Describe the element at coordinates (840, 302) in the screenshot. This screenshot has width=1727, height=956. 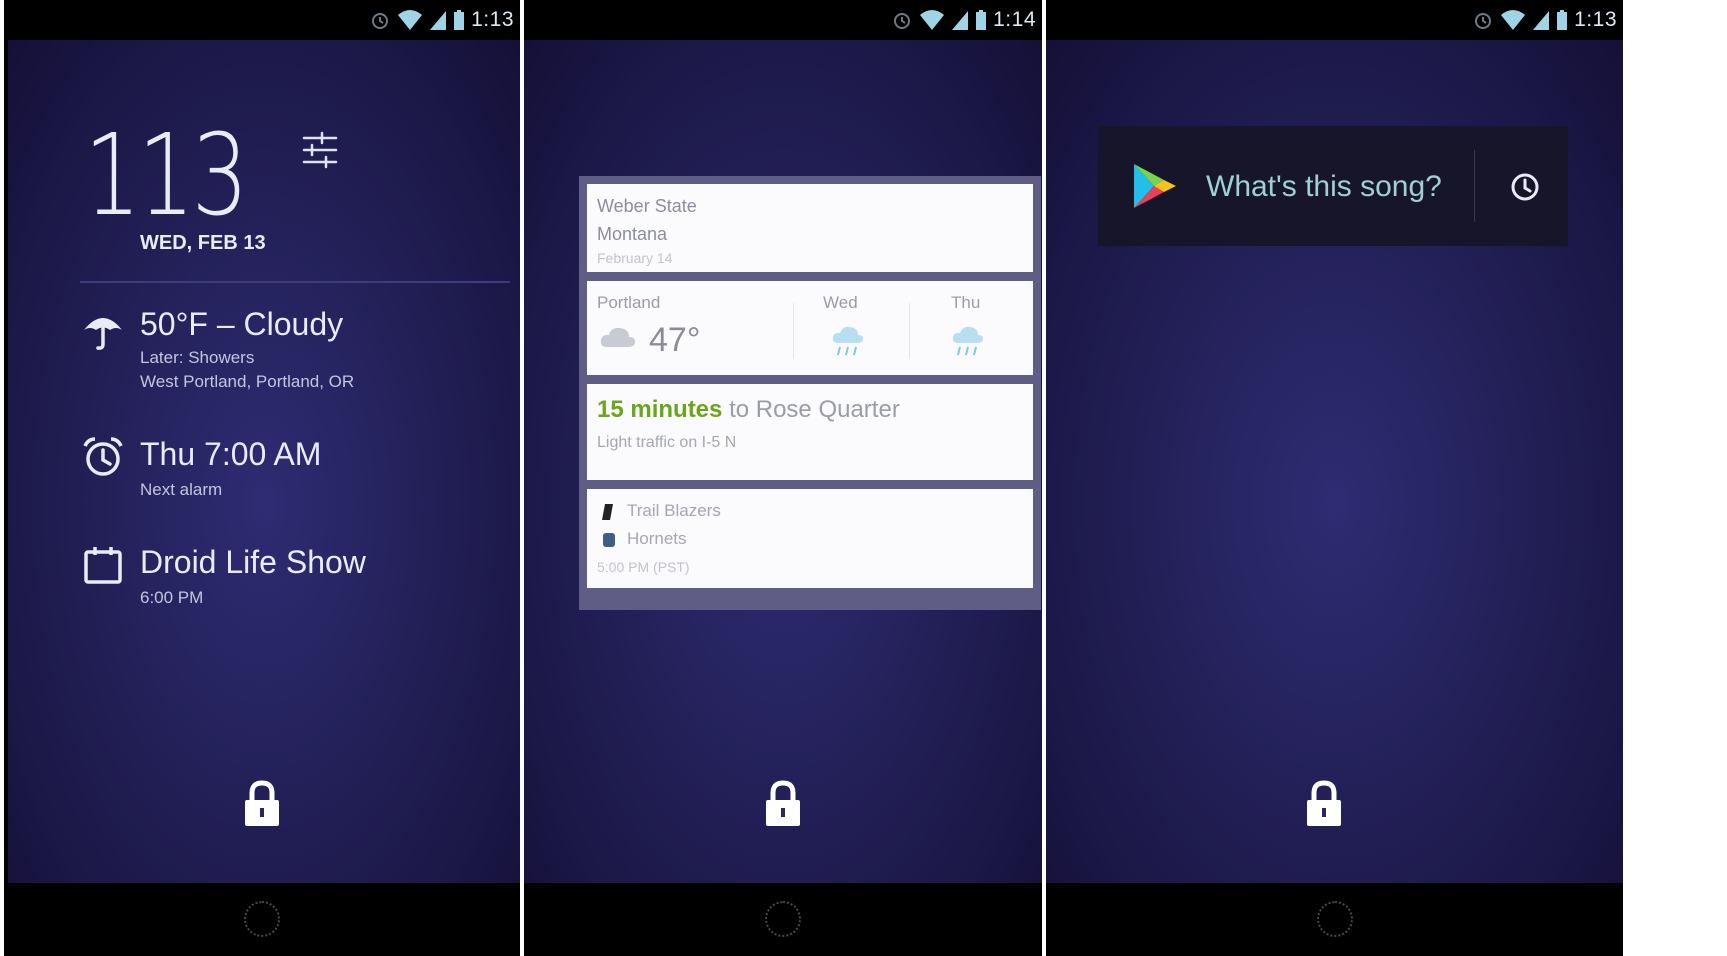
I see `weather-day-1: Wed` at that location.